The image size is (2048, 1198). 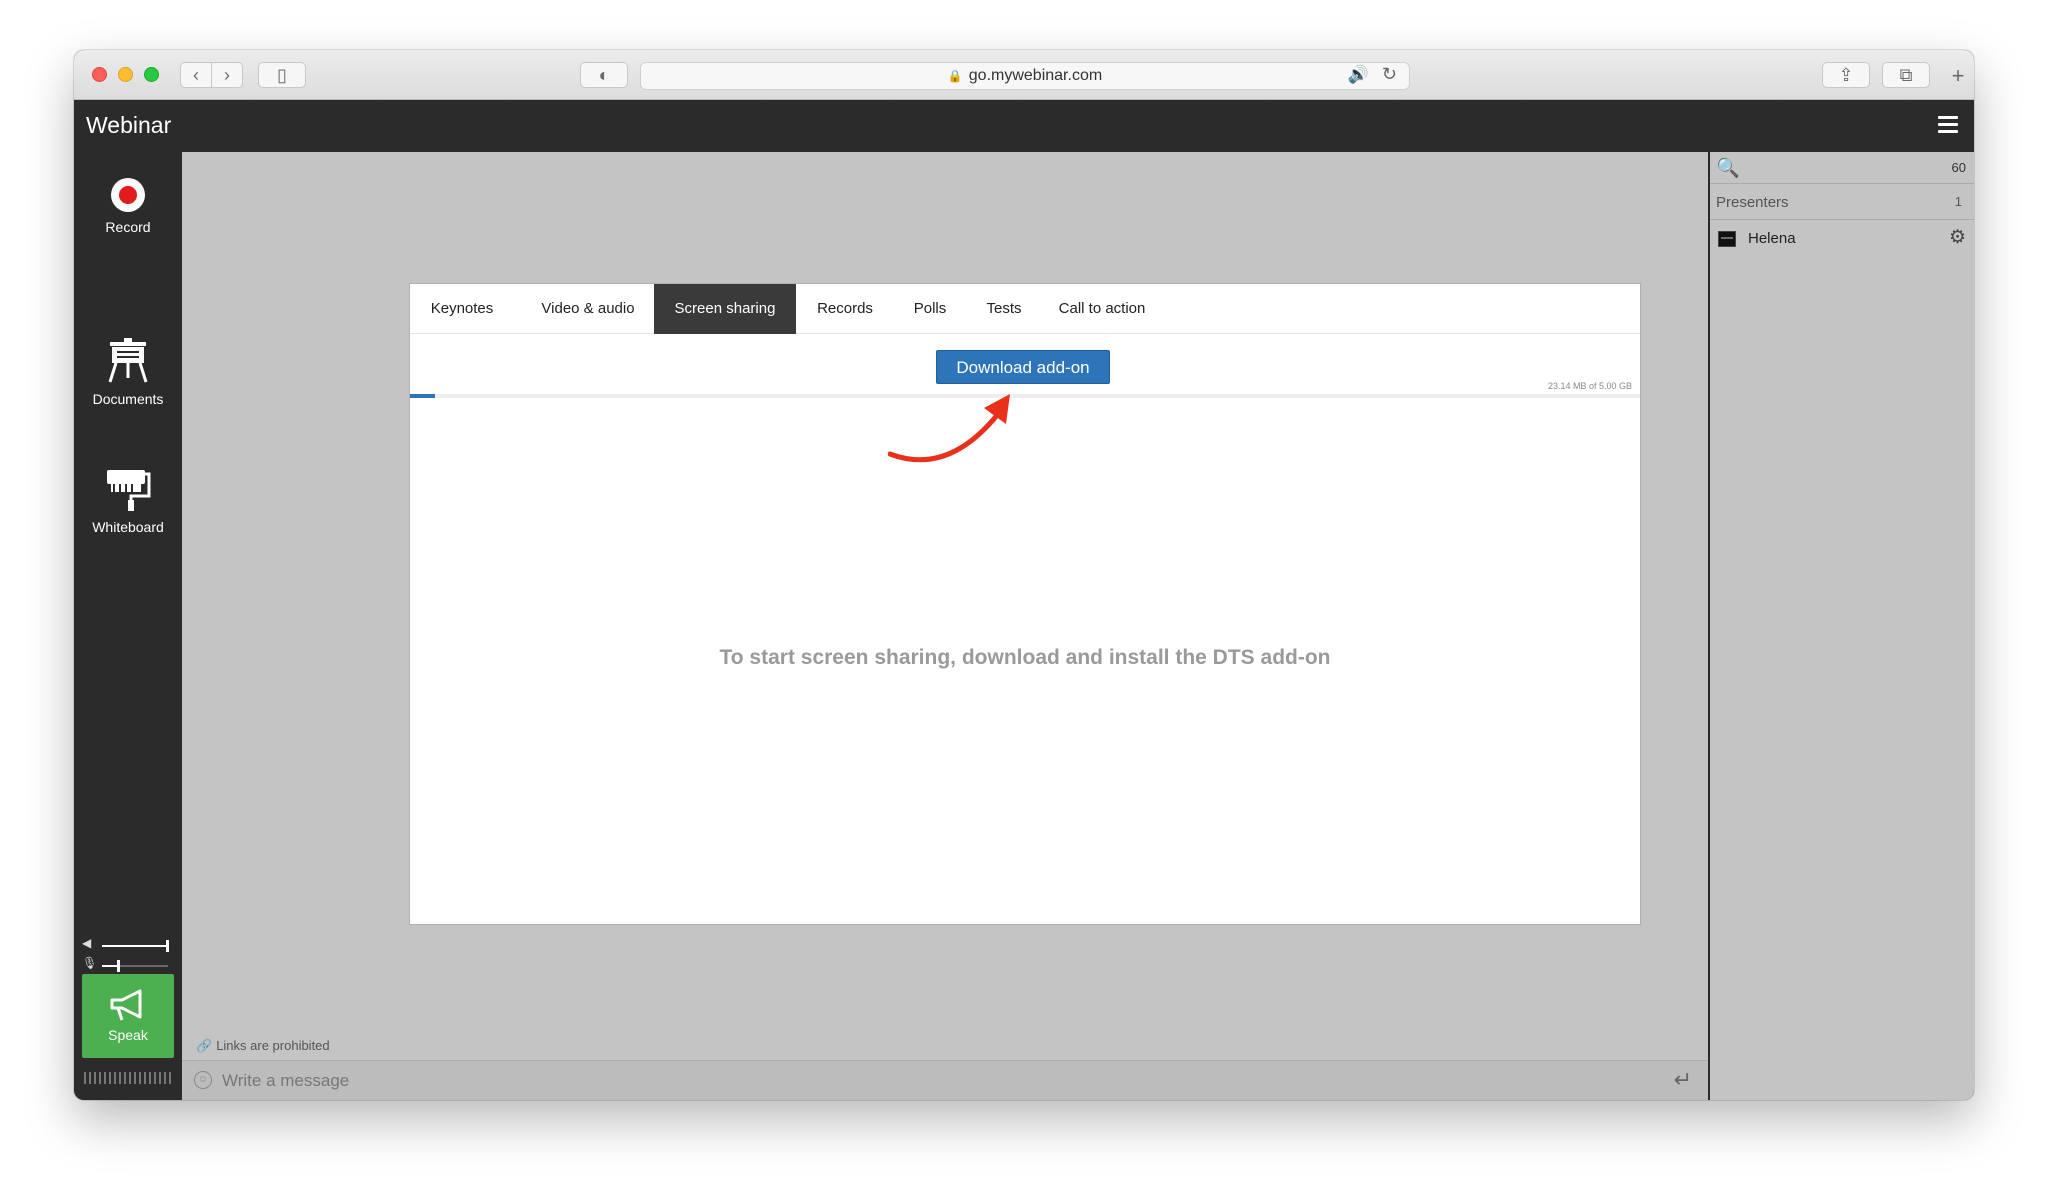 I want to click on link-icon: 🔗, so click(x=204, y=1045).